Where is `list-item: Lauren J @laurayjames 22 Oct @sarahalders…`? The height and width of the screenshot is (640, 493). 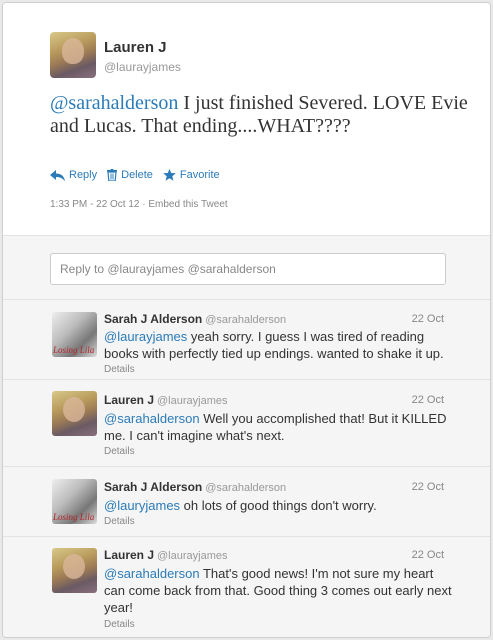 list-item: Lauren J @laurayjames 22 Oct @sarahalders… is located at coordinates (246, 422).